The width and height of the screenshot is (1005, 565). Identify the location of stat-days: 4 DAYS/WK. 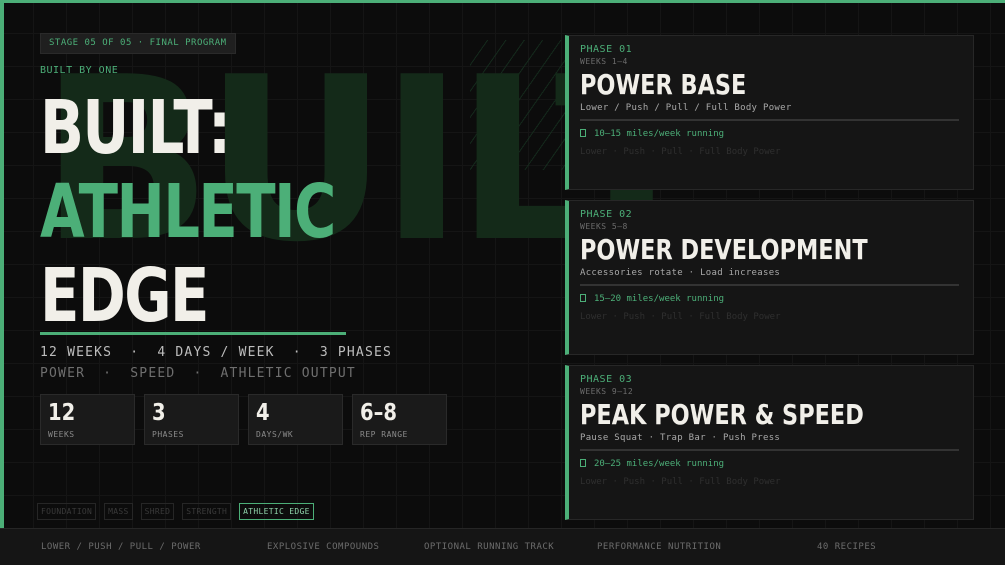
(295, 419).